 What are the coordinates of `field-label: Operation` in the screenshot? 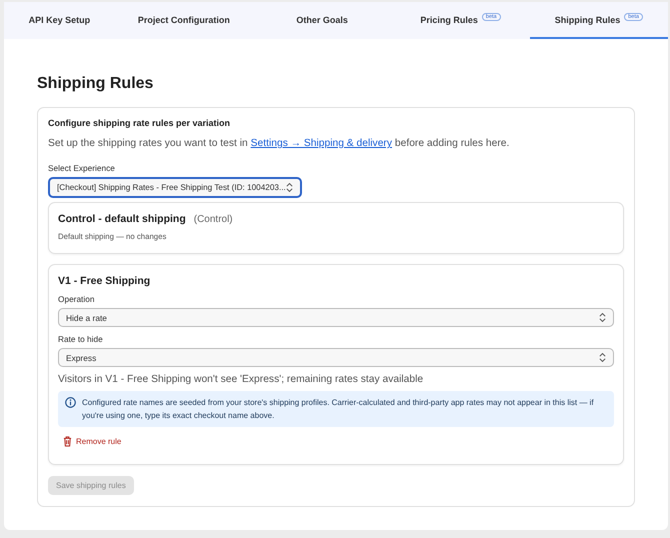 It's located at (77, 299).